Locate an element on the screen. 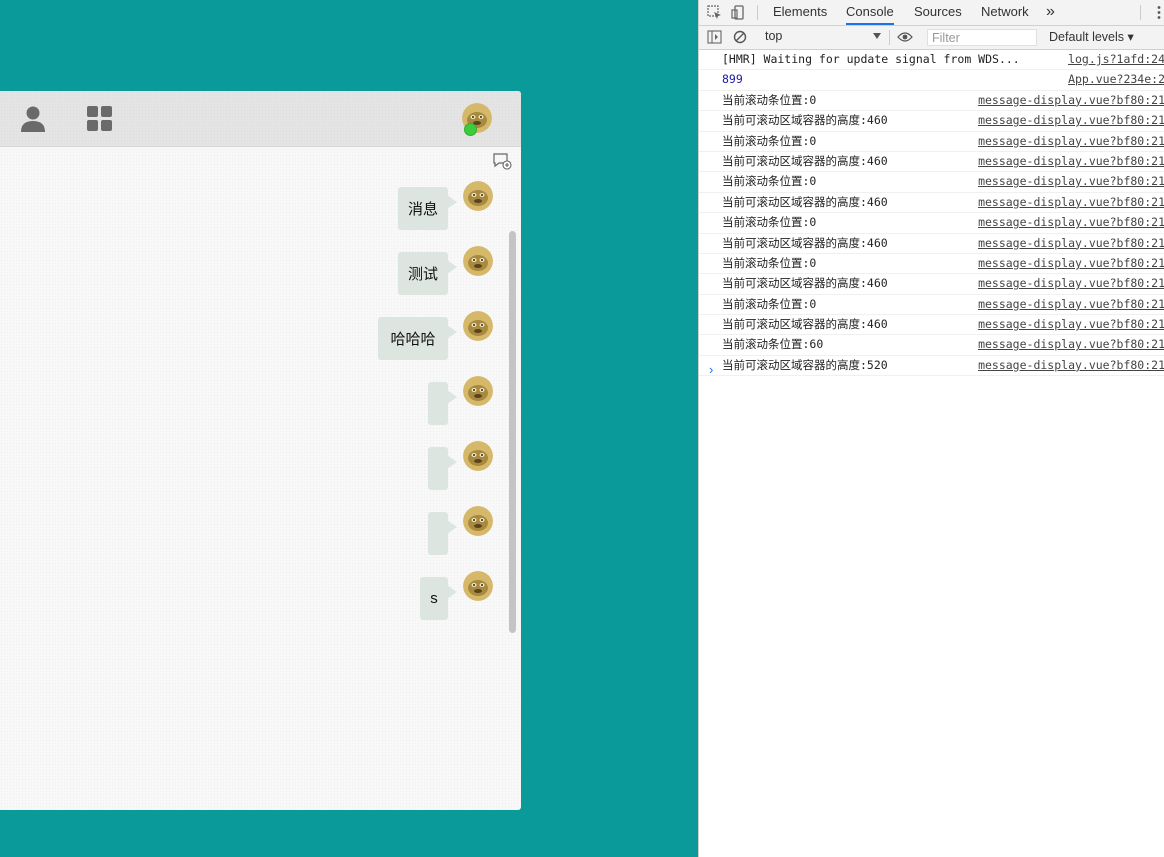 Image resolution: width=1164 pixels, height=857 pixels. devtools-tabbar: Elements Console Sources Network » is located at coordinates (931, 13).